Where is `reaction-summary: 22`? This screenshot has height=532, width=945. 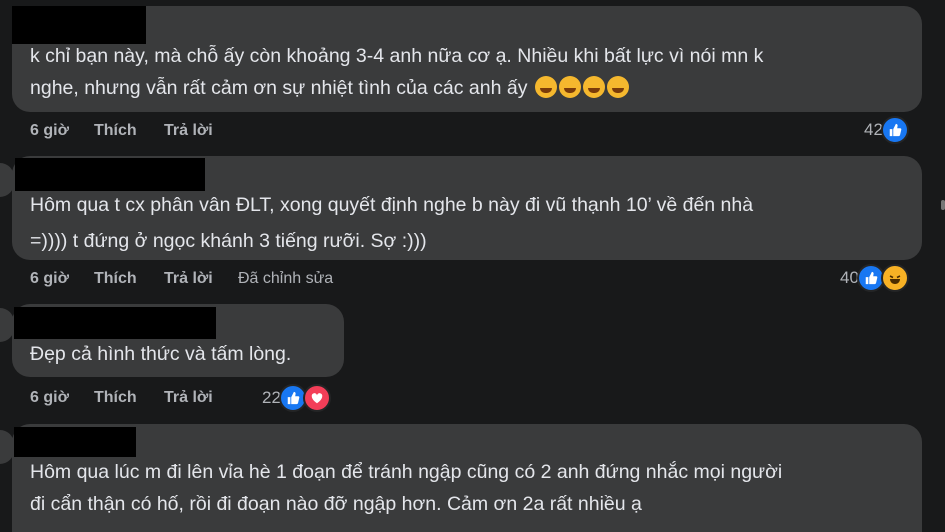 reaction-summary: 22 is located at coordinates (296, 398).